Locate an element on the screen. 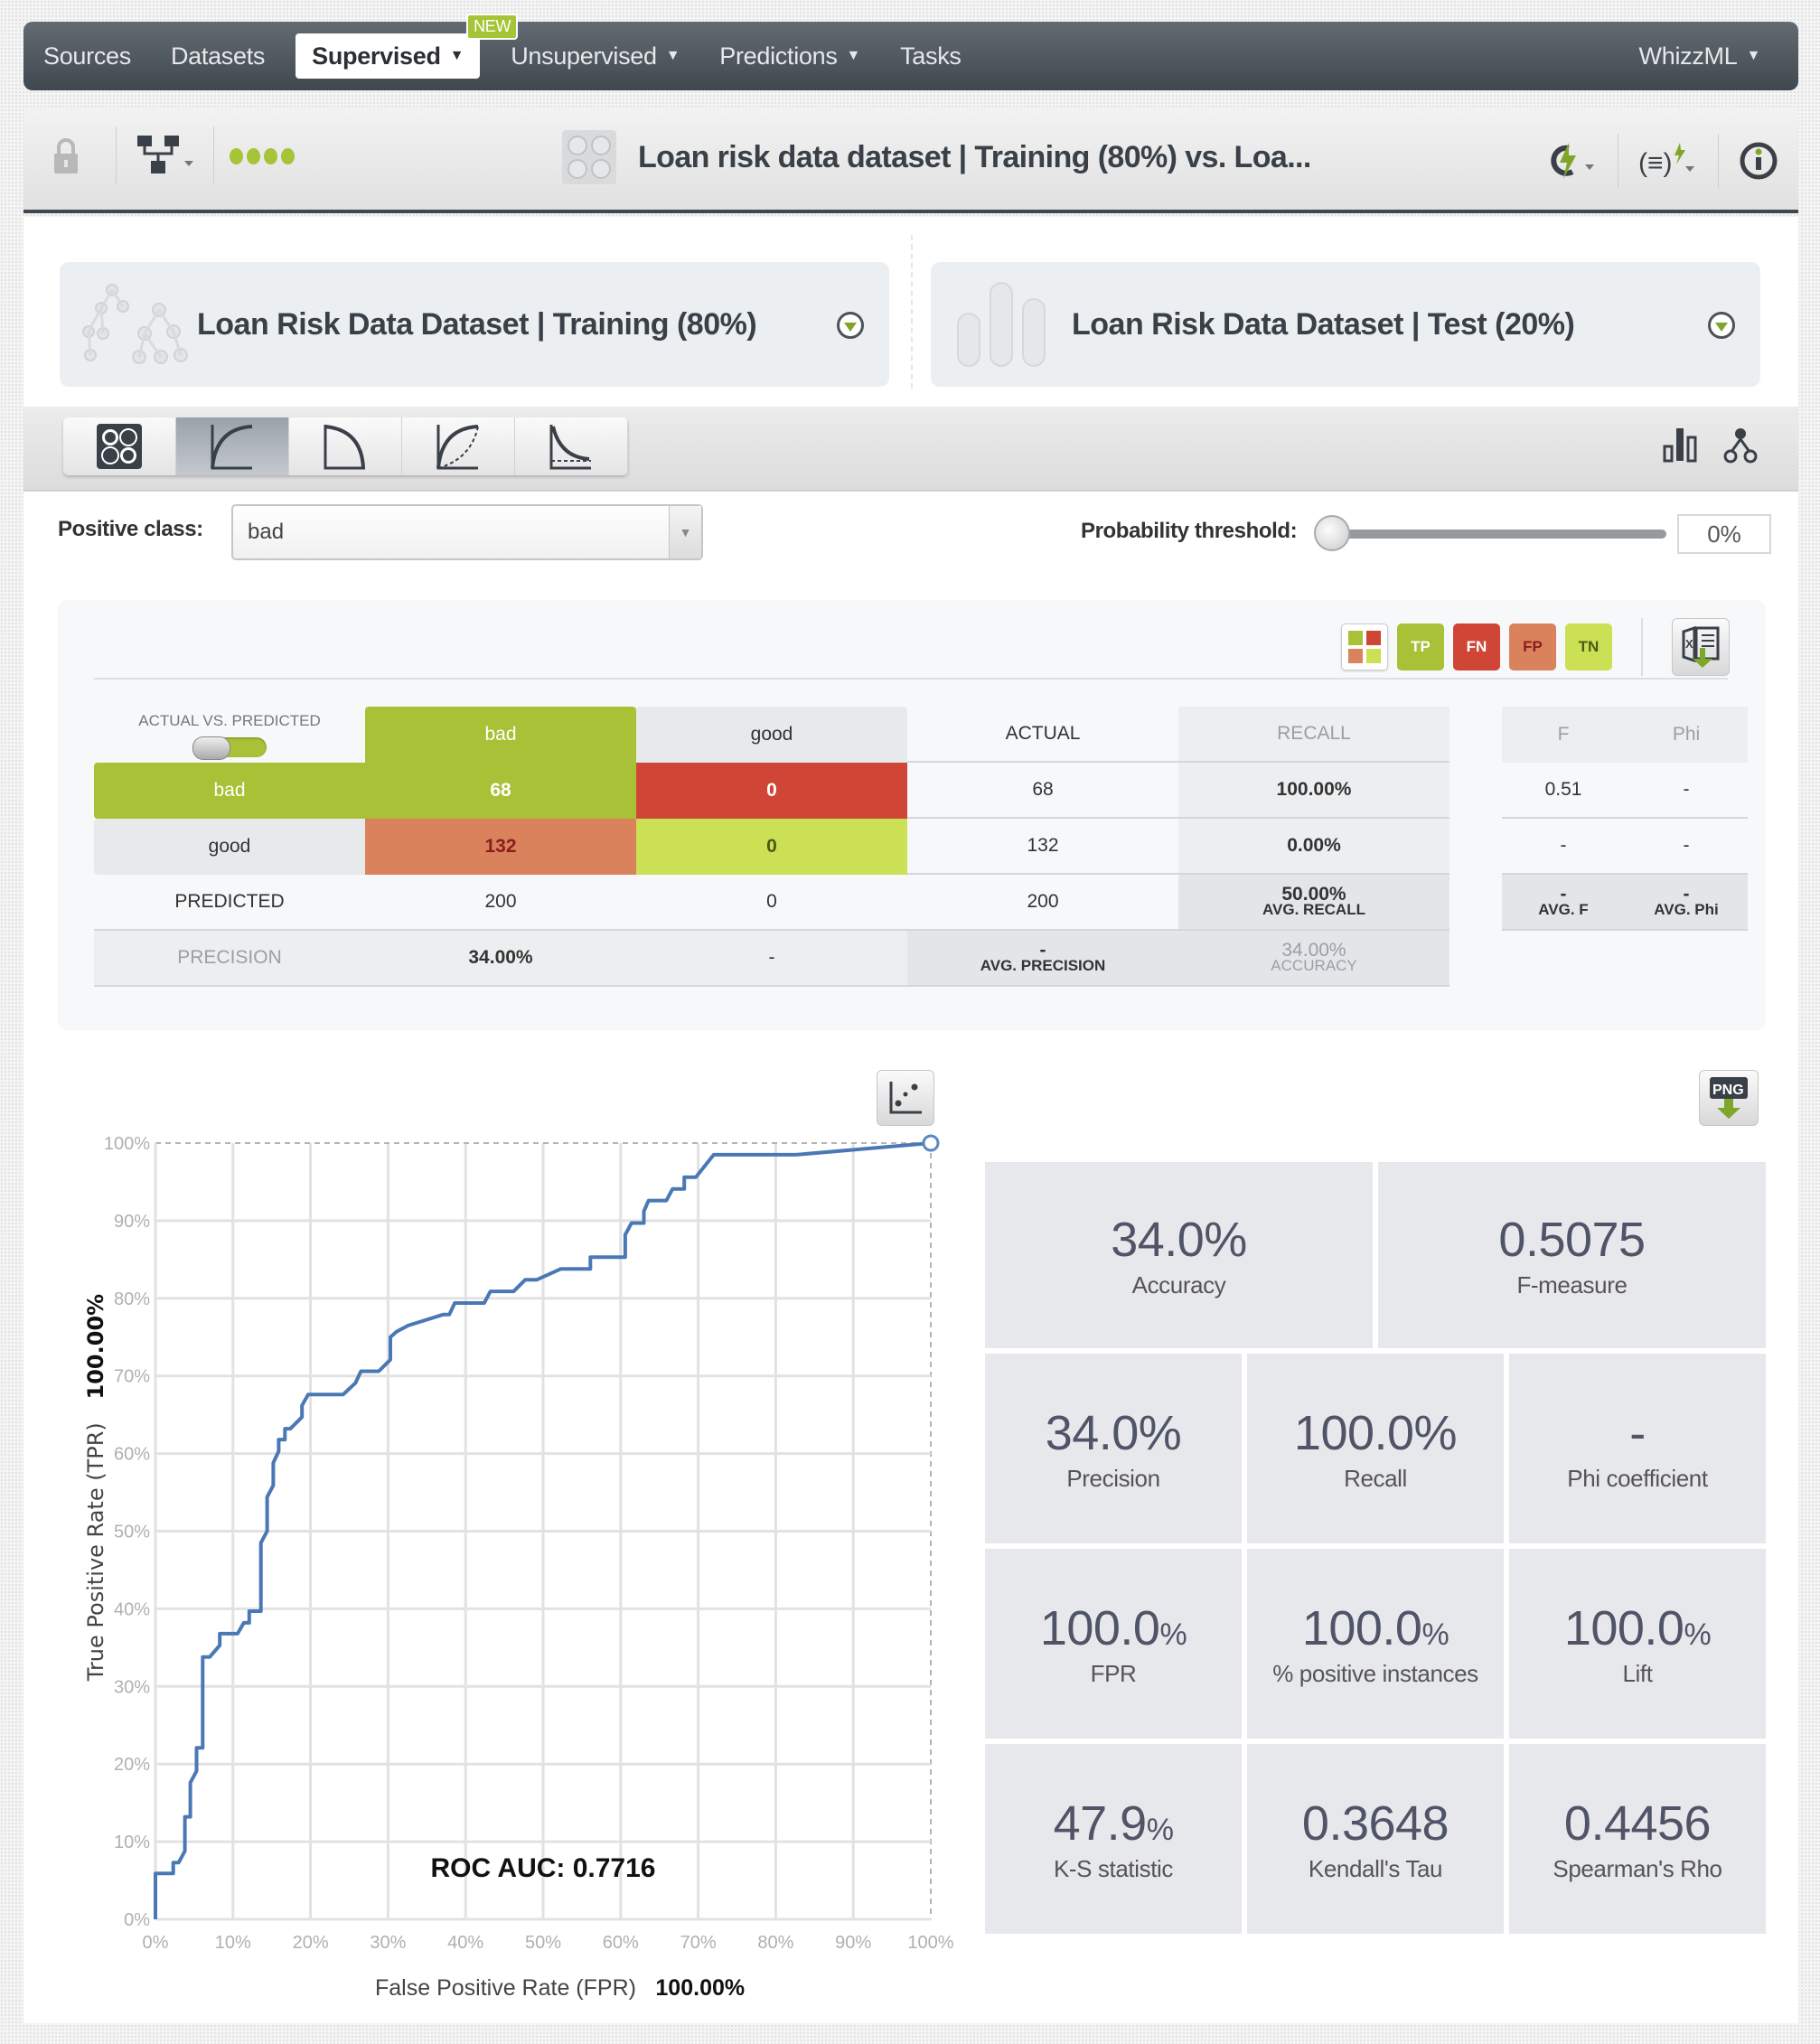 Image resolution: width=1820 pixels, height=2044 pixels. gain-curve-icon is located at coordinates (458, 448).